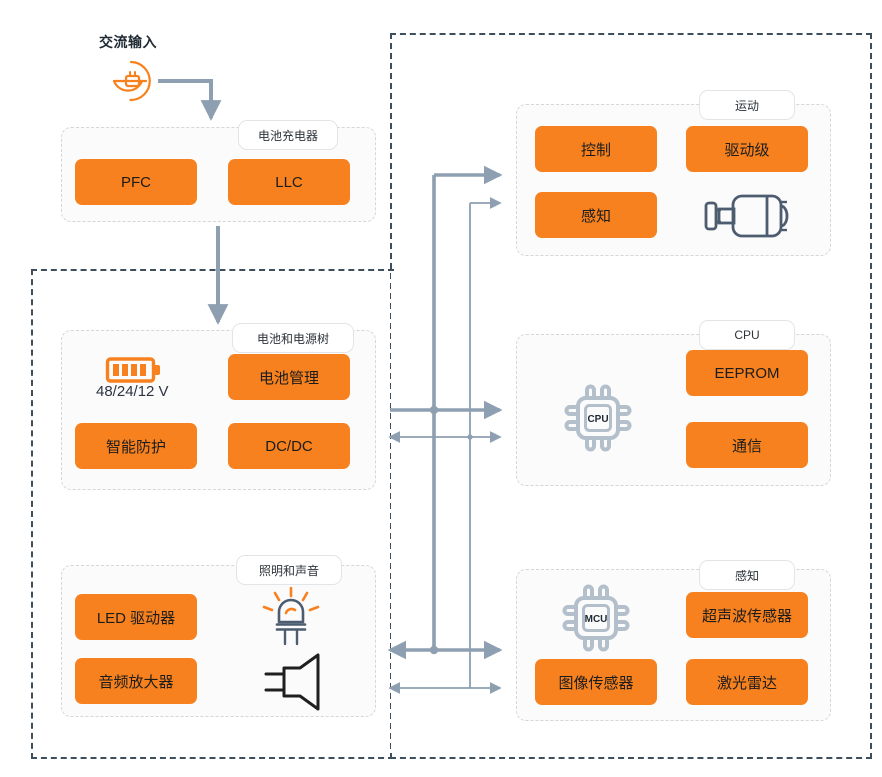 The width and height of the screenshot is (882, 777). I want to click on block-llc: LLC, so click(289, 182).